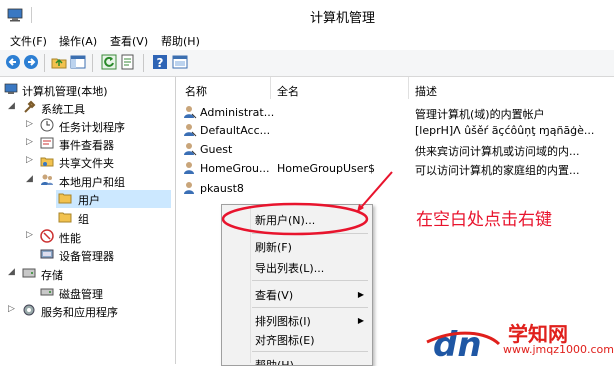 Image resolution: width=614 pixels, height=366 pixels. Describe the element at coordinates (285, 340) in the screenshot. I see `menu-item-line-up-icons: 对齐图标(E)` at that location.